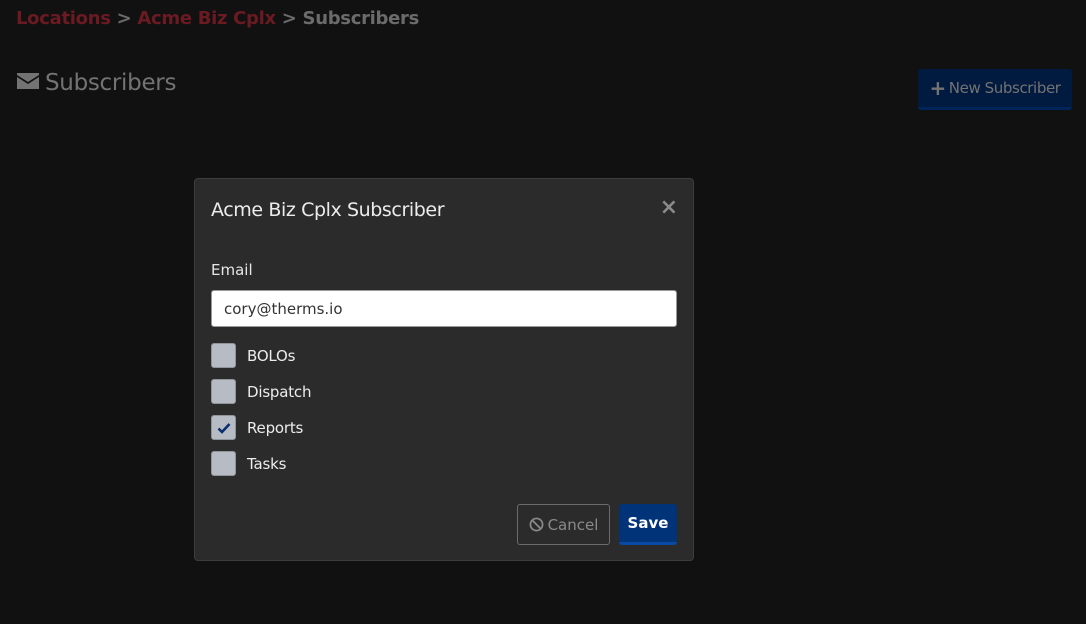 This screenshot has width=1086, height=624. Describe the element at coordinates (111, 83) in the screenshot. I see `page-title-text: Subscribers` at that location.